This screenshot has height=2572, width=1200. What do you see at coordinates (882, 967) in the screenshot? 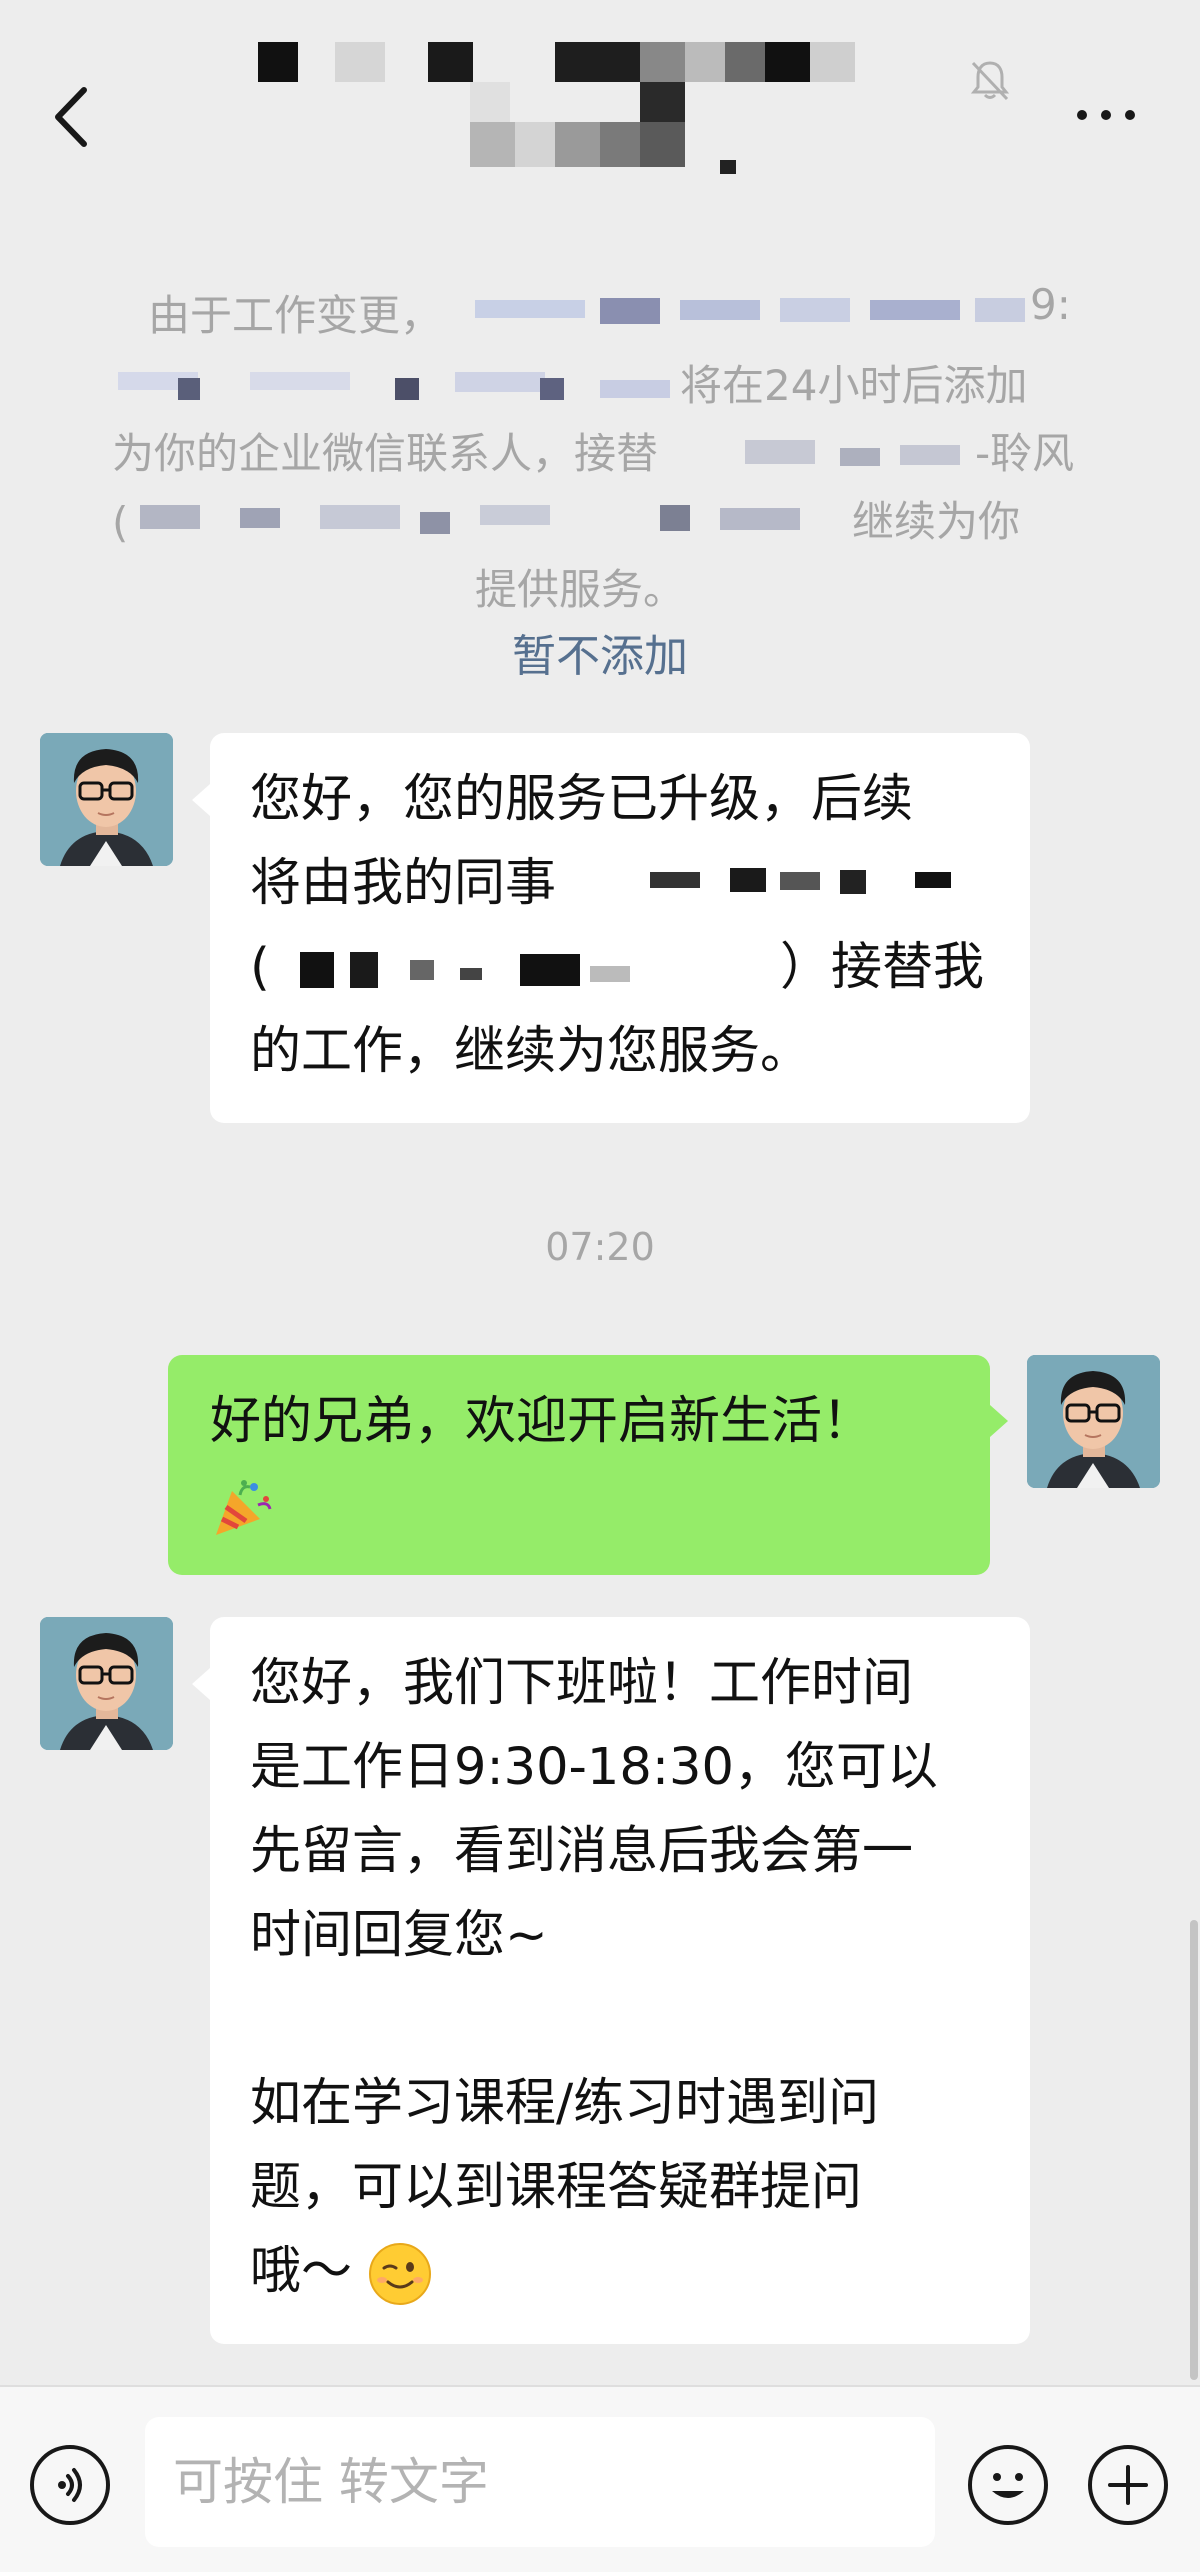
I see `message-line: ）接替我` at bounding box center [882, 967].